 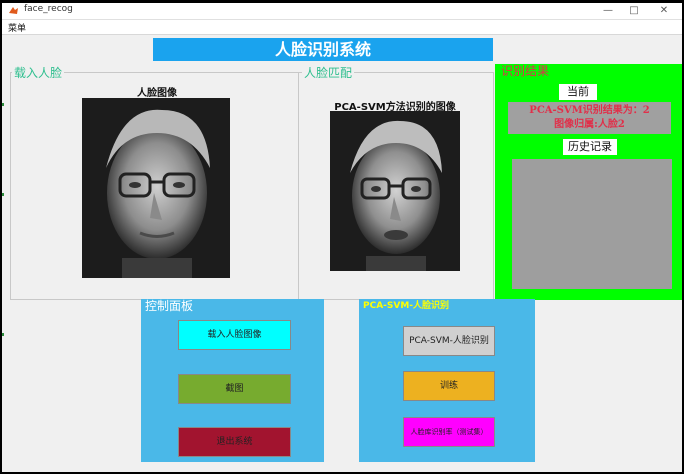 What do you see at coordinates (664, 10) in the screenshot?
I see `close-icon: ✕` at bounding box center [664, 10].